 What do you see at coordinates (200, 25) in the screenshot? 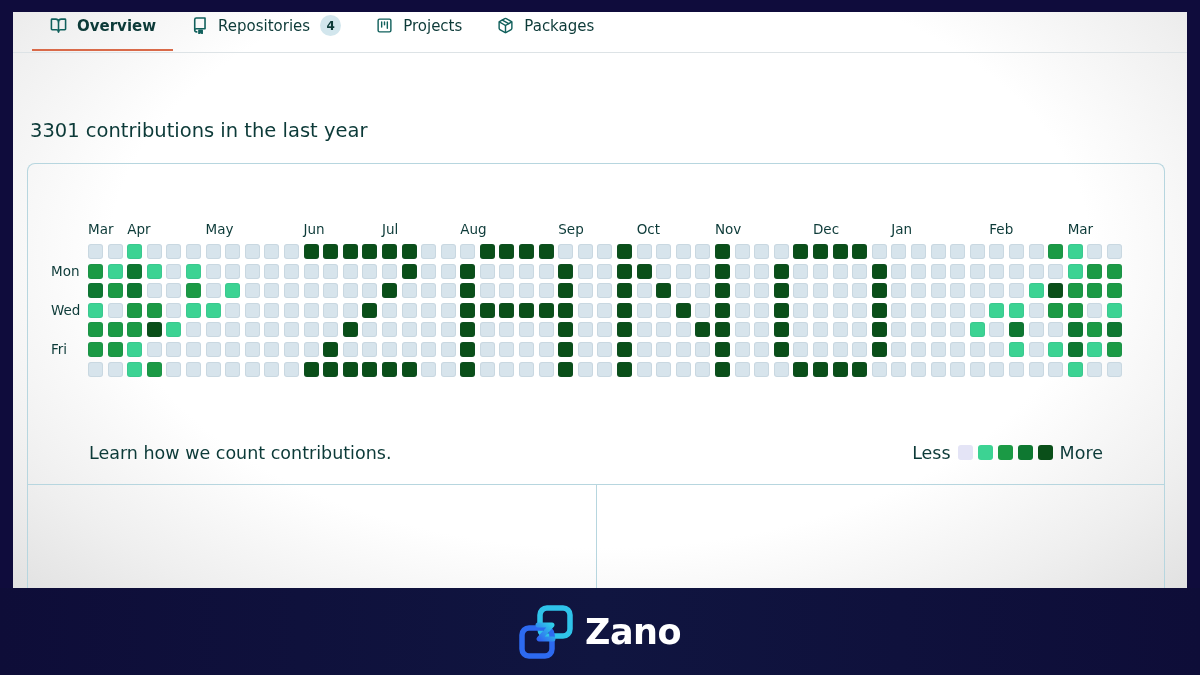
I see `book-icon` at bounding box center [200, 25].